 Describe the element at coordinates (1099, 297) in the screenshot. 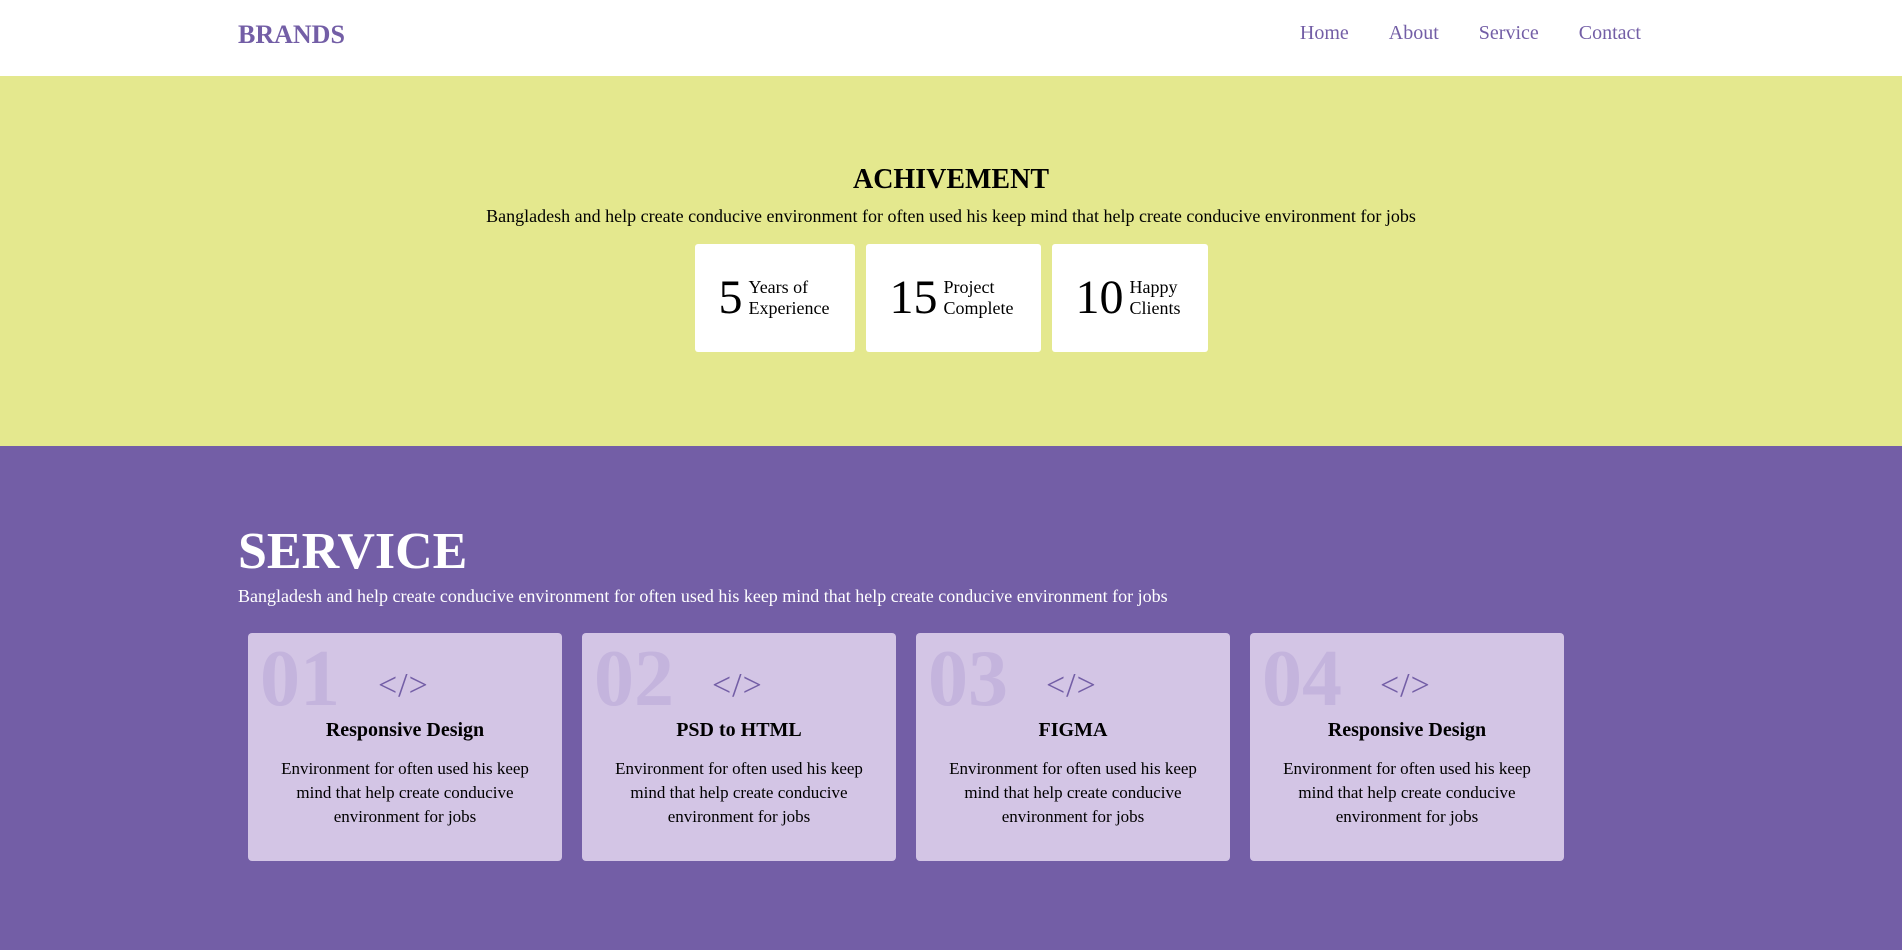

I see `stat-number: 10` at that location.